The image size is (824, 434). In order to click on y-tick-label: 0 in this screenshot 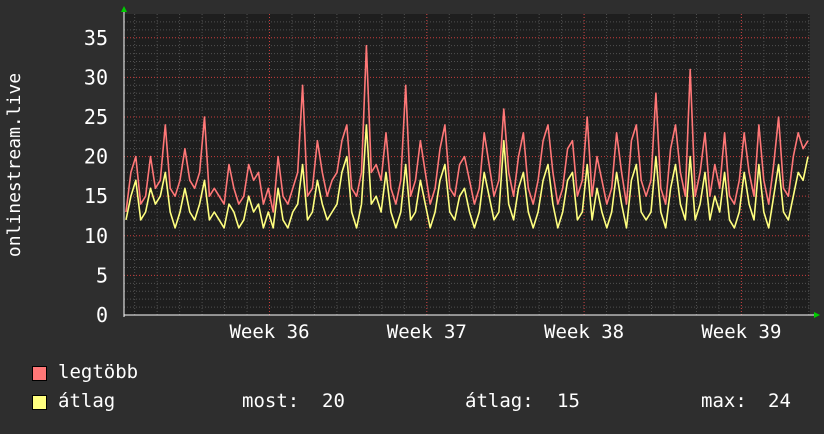, I will do `click(102, 315)`.